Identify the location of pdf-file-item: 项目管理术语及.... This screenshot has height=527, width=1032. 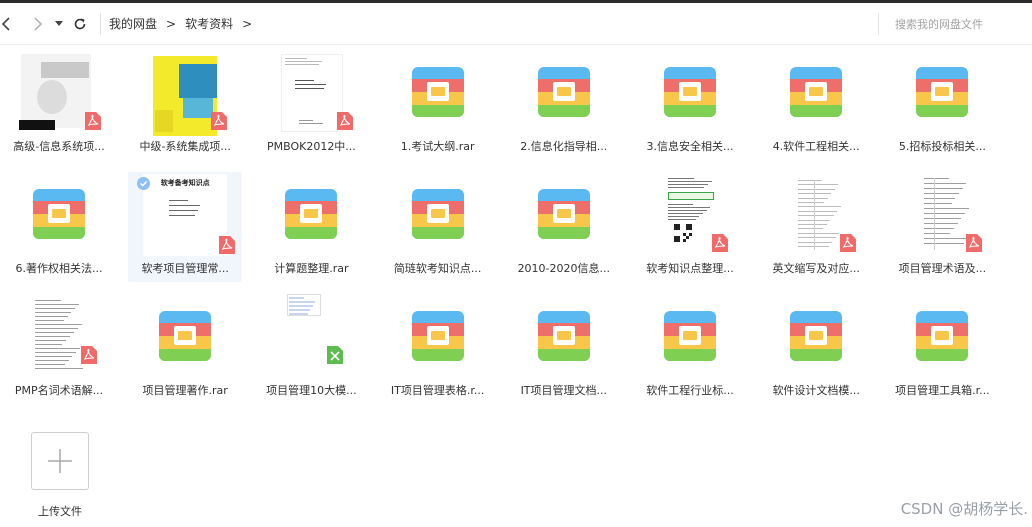
(942, 227).